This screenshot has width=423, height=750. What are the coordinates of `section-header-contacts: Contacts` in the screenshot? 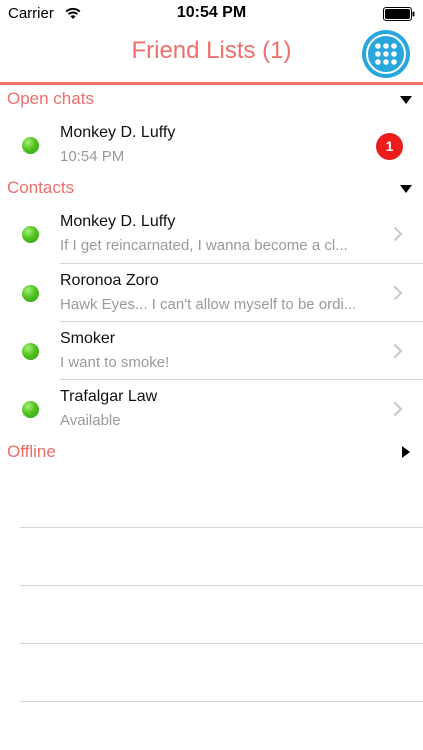 It's located at (211, 190).